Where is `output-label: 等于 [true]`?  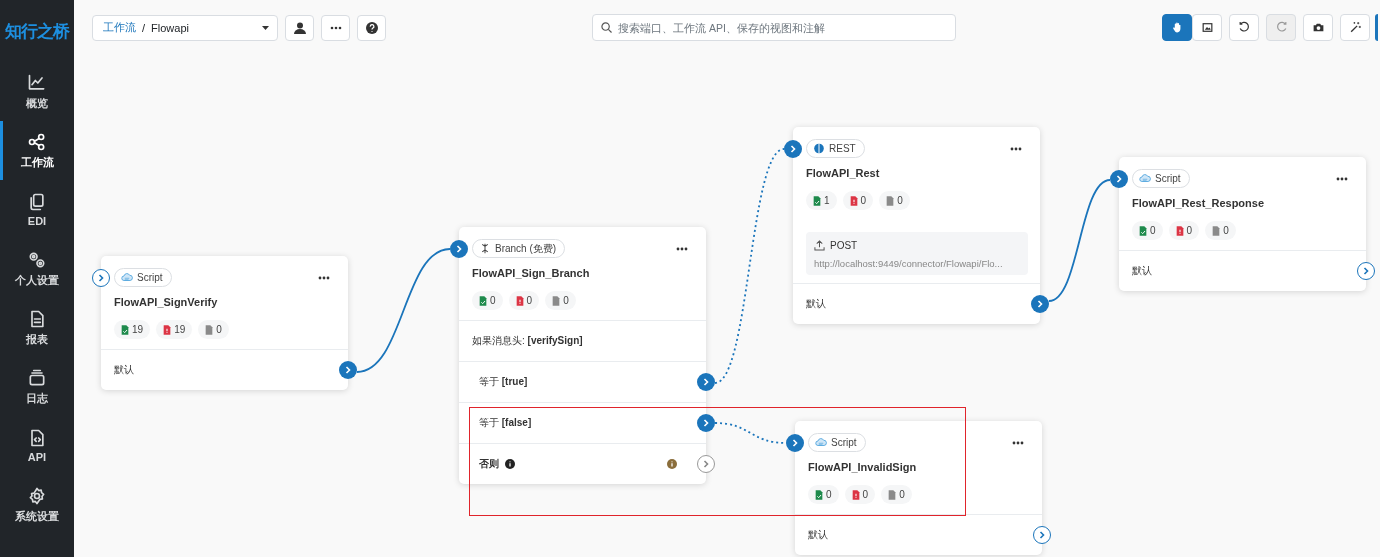 output-label: 等于 [true] is located at coordinates (503, 382).